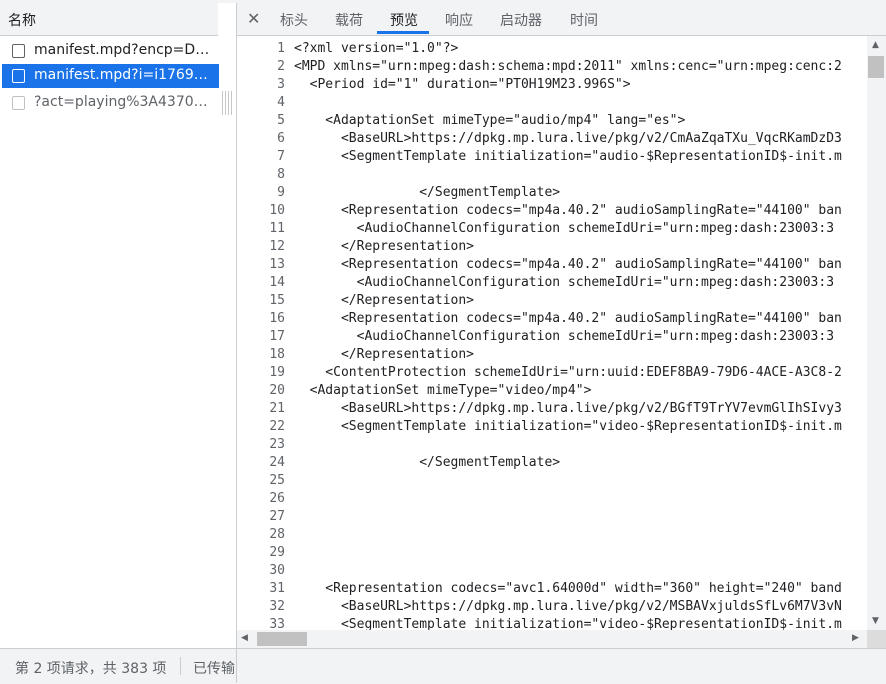 The width and height of the screenshot is (886, 684). I want to click on code-line: 20 <AdaptationSet mimeType="video/mp4">, so click(552, 391).